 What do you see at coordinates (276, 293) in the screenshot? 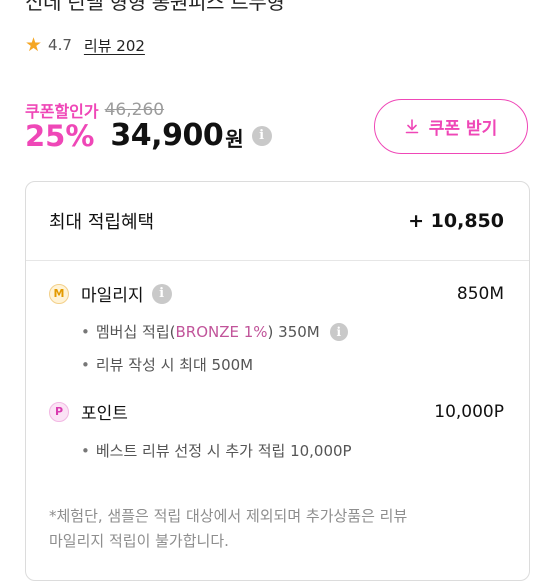
I see `mileage-row: M 마일리지 i 850M` at bounding box center [276, 293].